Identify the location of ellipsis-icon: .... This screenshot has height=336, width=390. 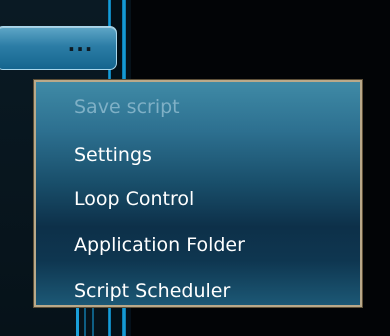
(80, 44).